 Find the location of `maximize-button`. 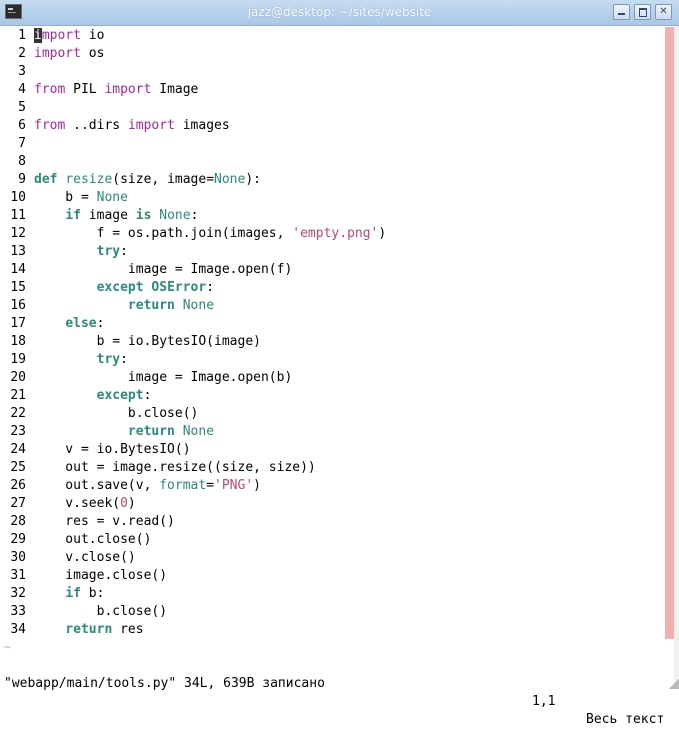

maximize-button is located at coordinates (642, 12).